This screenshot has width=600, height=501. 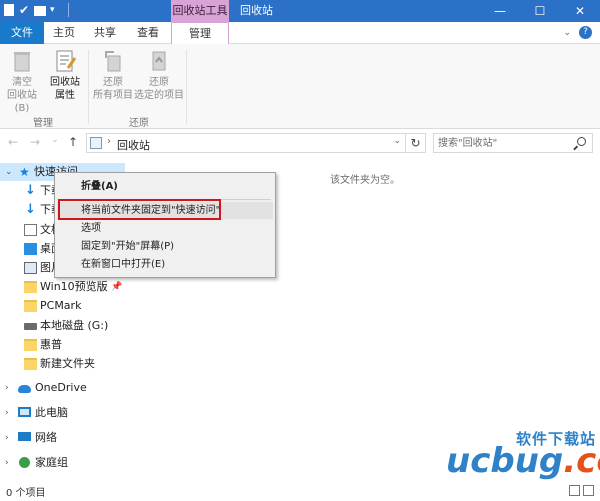 I want to click on ribbon-controls: ⌄ ?, so click(x=577, y=32).